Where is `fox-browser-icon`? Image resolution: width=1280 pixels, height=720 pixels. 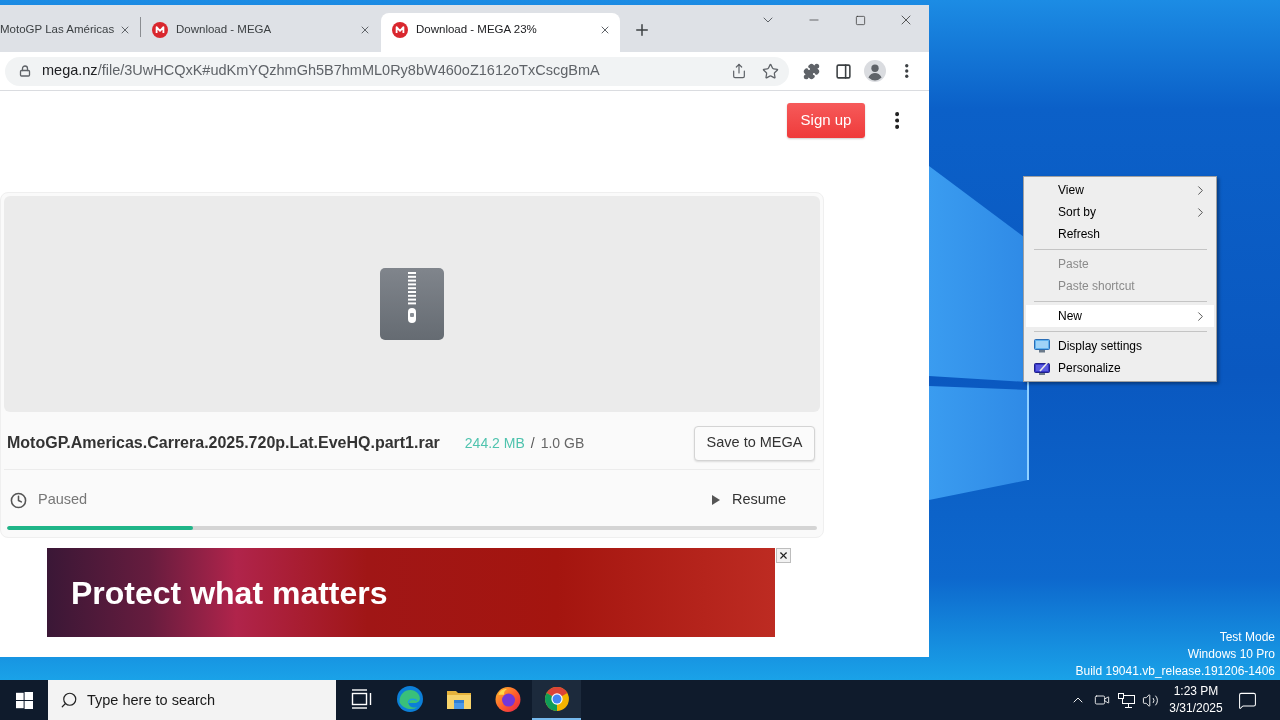
fox-browser-icon is located at coordinates (507, 699).